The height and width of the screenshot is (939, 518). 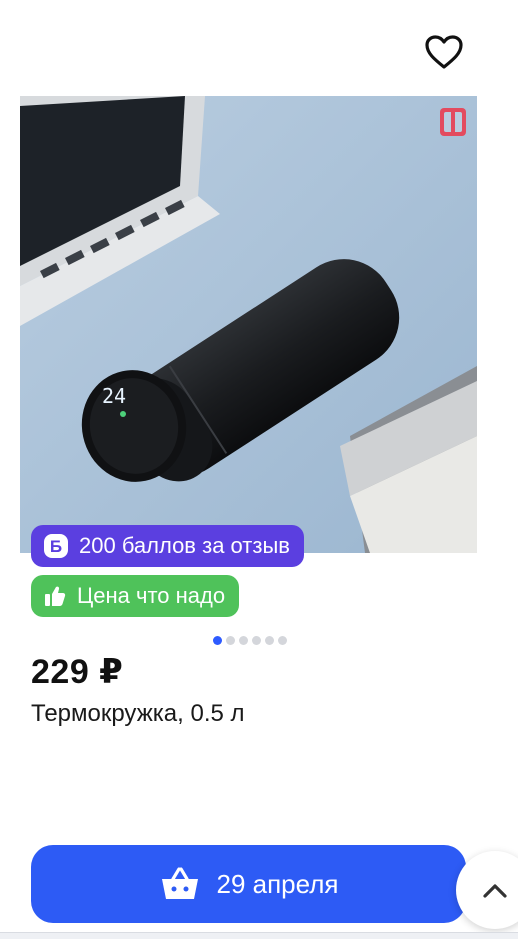 What do you see at coordinates (250, 640) in the screenshot?
I see `carousel-indicator` at bounding box center [250, 640].